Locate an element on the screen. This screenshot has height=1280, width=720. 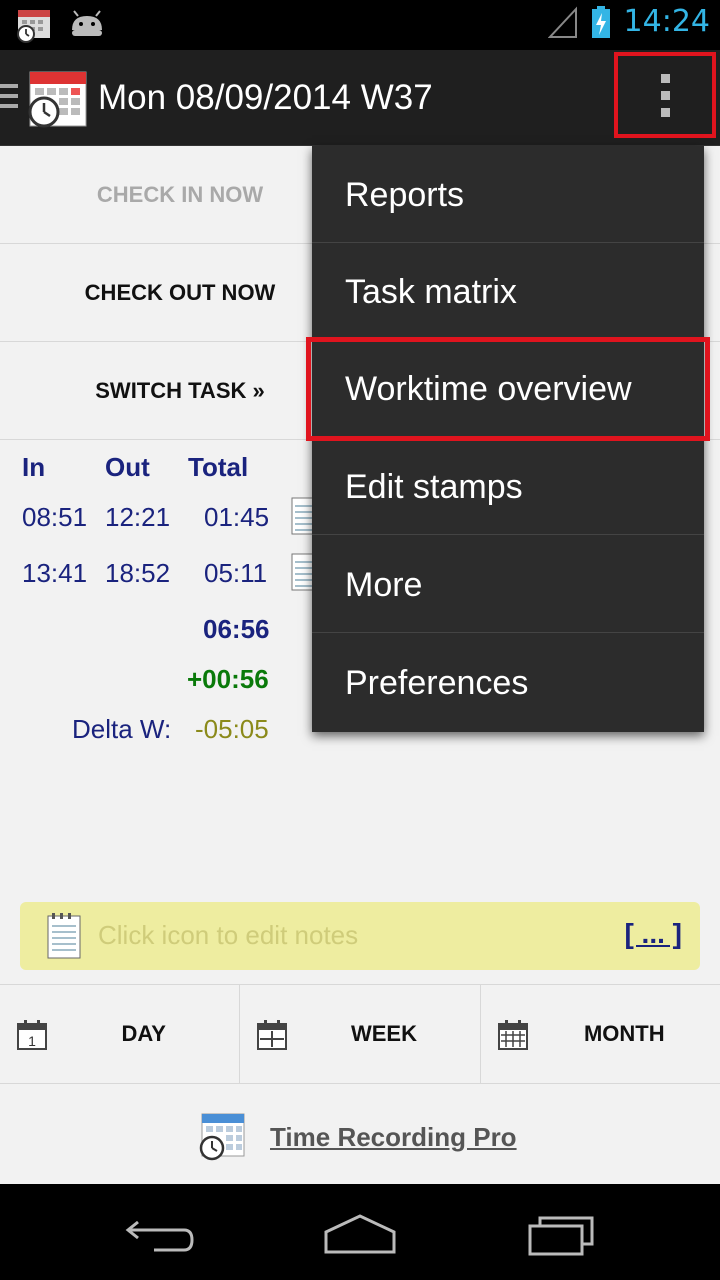
notes-more-label: [ ... ] is located at coordinates (653, 933).